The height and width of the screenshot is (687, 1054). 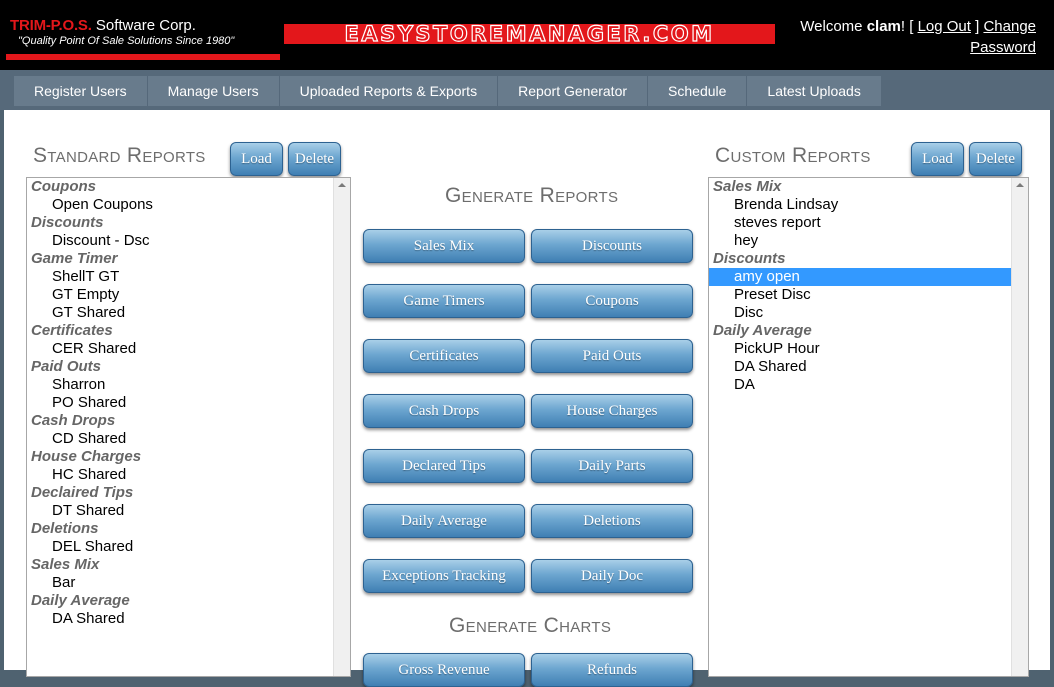 I want to click on custom-delete-button: Delete, so click(x=995, y=159).